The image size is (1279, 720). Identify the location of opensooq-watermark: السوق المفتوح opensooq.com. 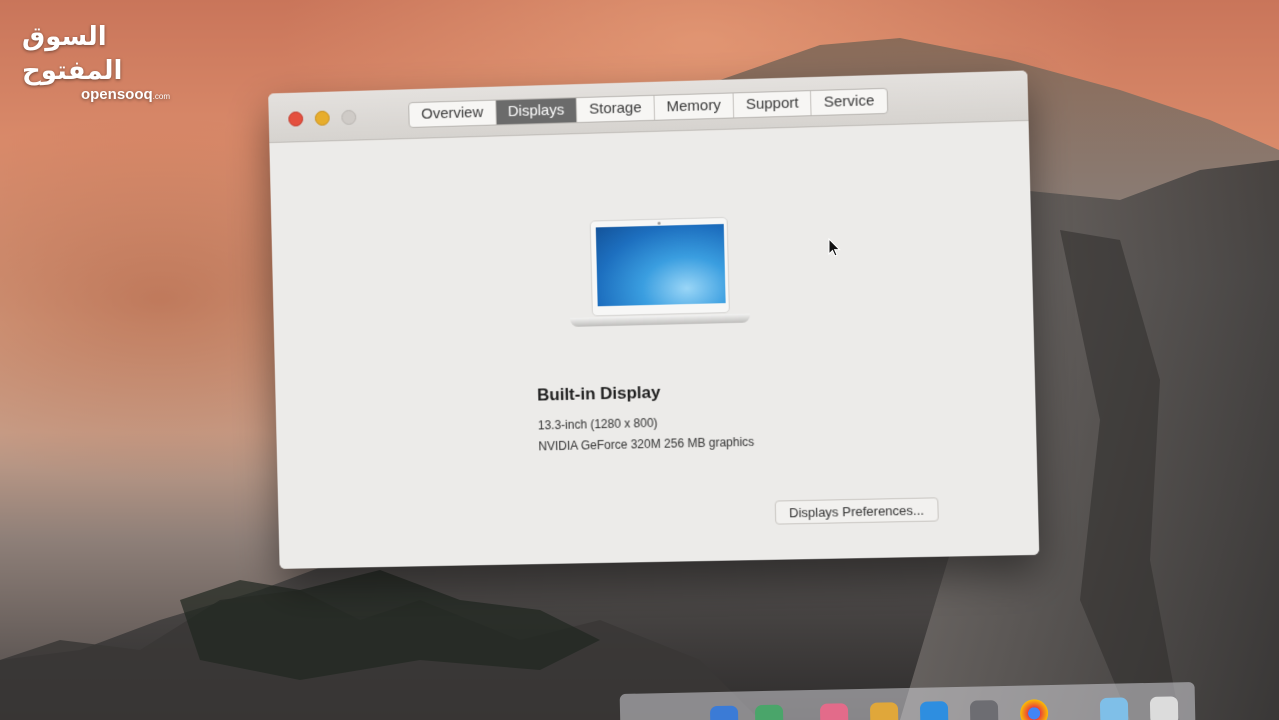
(102, 61).